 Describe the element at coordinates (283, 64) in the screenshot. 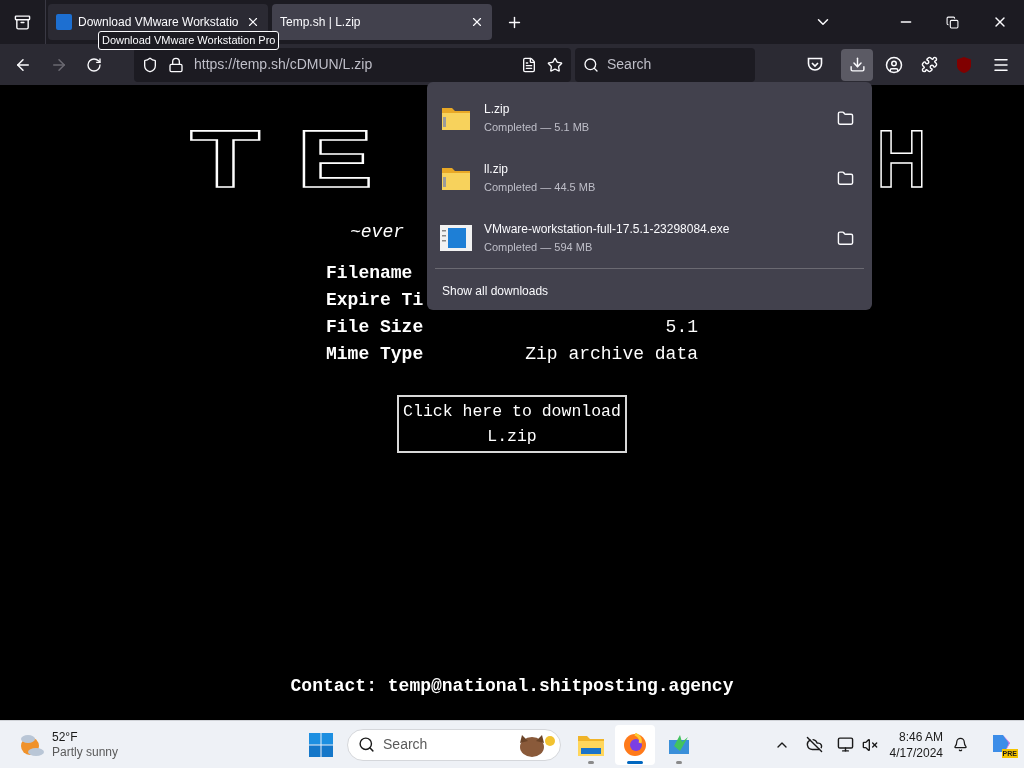

I see `url-text: https://temp.sh/cDMUN/L.zip` at that location.